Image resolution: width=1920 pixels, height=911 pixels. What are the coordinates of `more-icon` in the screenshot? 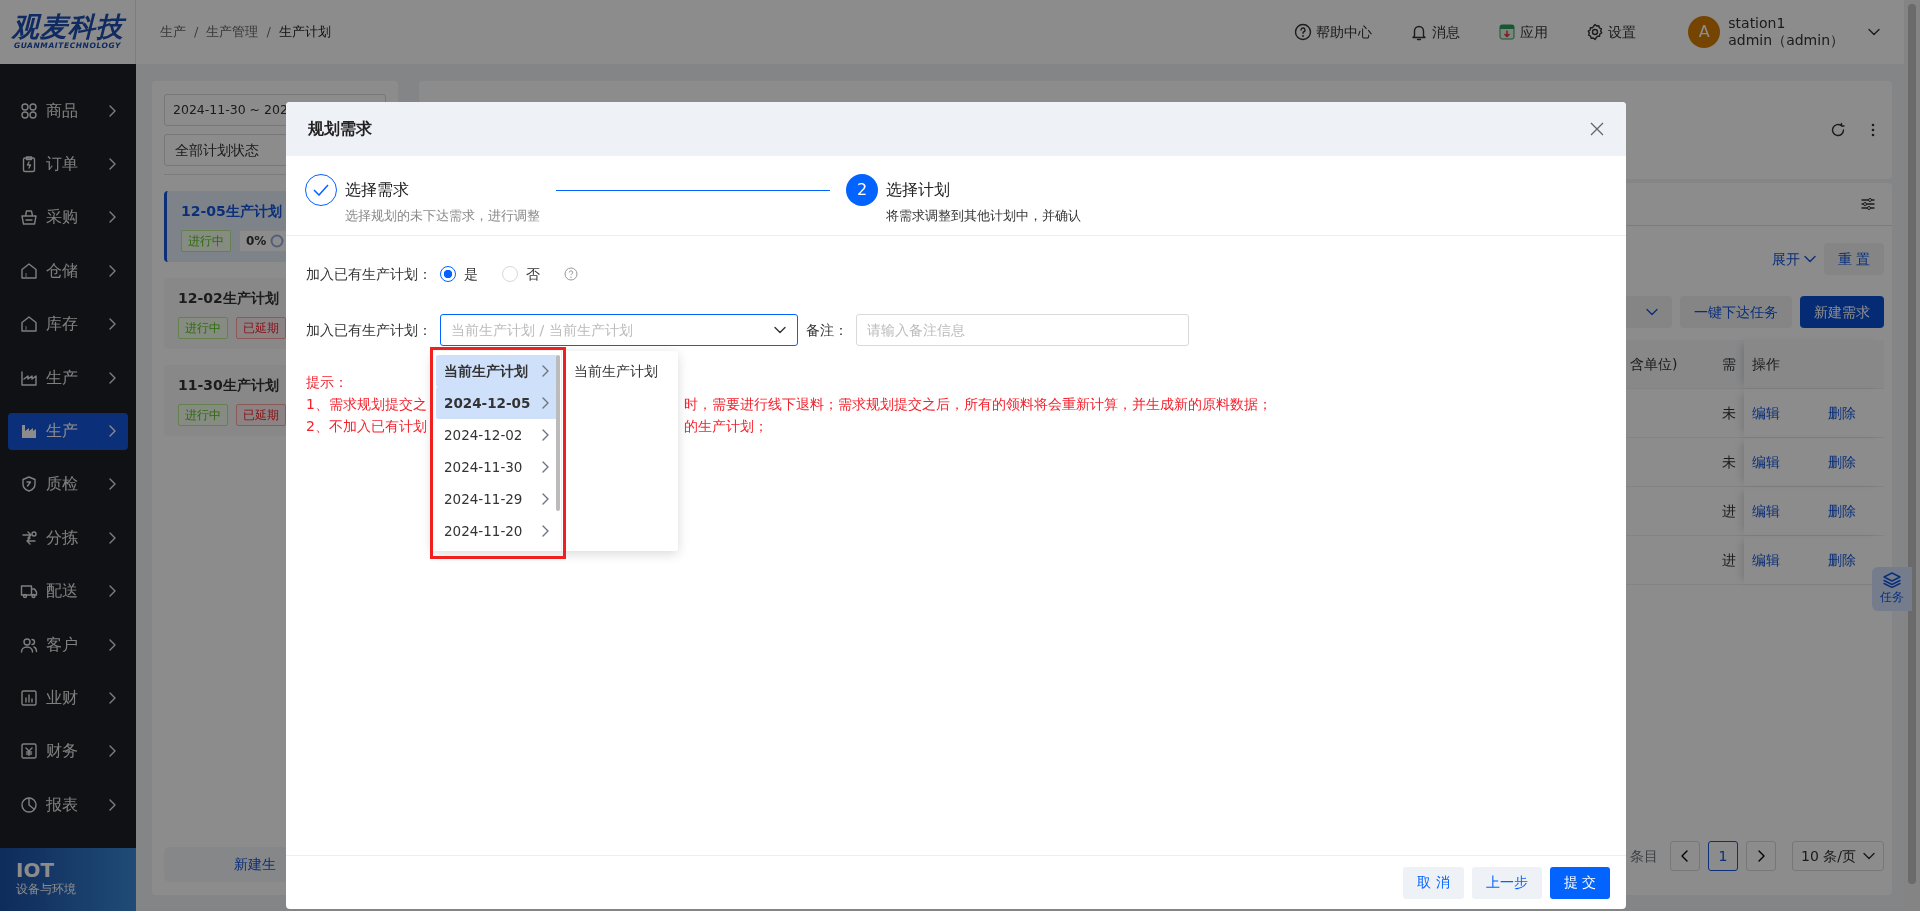 It's located at (1873, 130).